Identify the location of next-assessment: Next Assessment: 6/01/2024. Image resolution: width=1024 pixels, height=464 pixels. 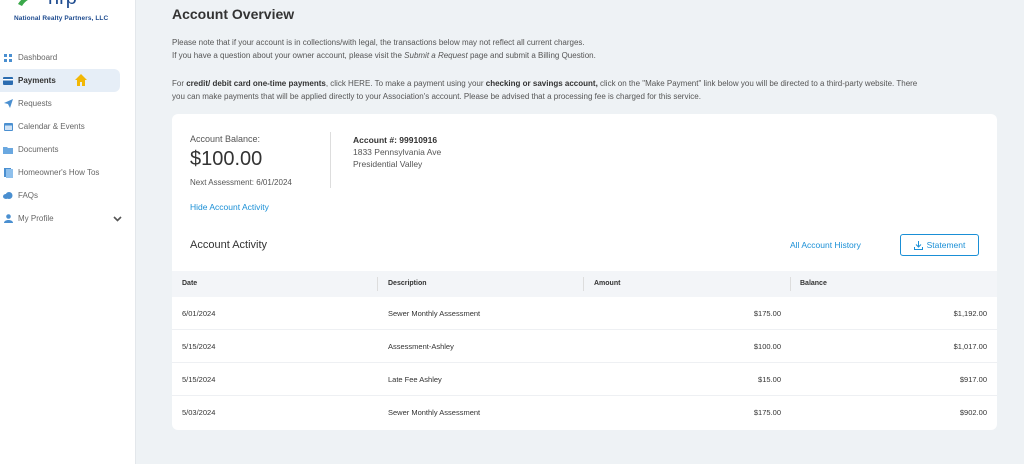
(241, 182).